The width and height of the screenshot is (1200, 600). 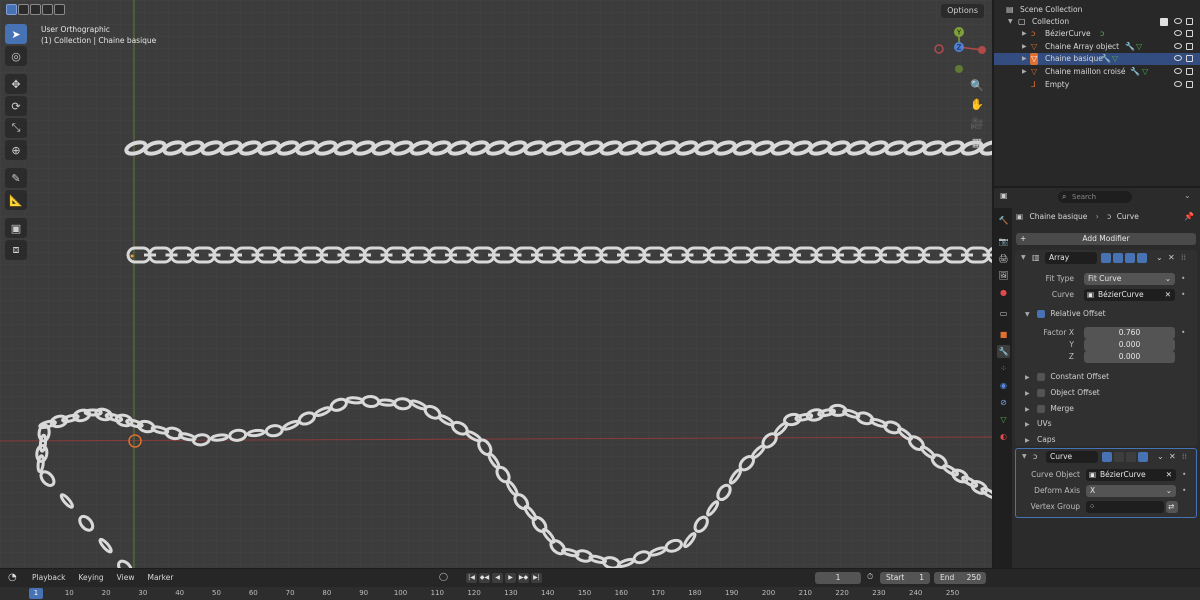 I want to click on rotate-tool-icon: ⟳, so click(x=16, y=106).